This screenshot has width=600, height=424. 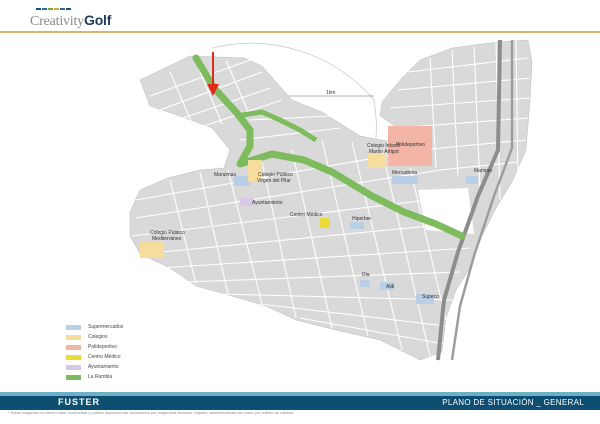 I want to click on colegio-mediterraneo-area, so click(x=152, y=250).